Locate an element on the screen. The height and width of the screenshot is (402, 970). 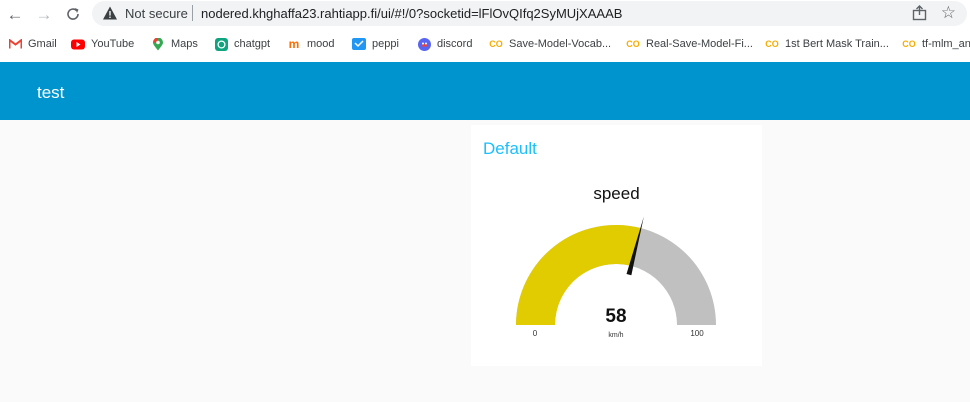
mood-icon: m is located at coordinates (294, 44).